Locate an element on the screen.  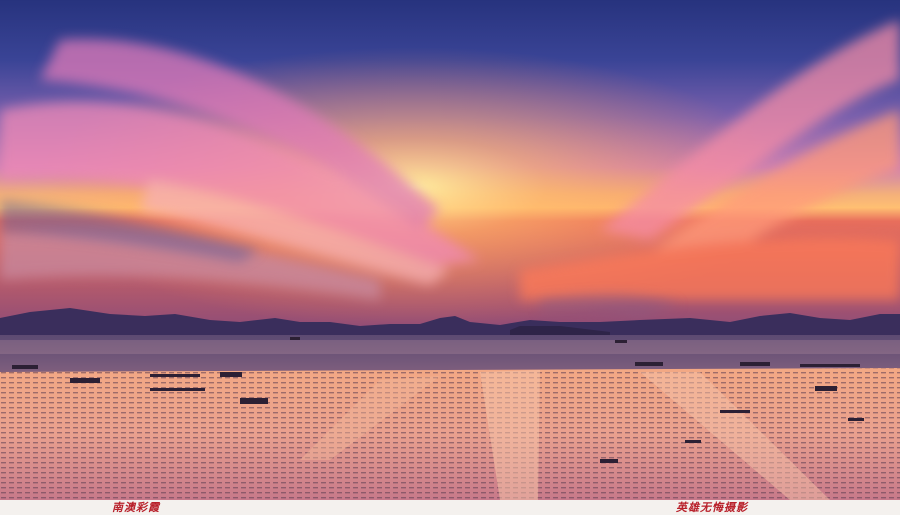
caption-bar: 南澳彩霞 英雄无悔摄影 is located at coordinates (450, 507).